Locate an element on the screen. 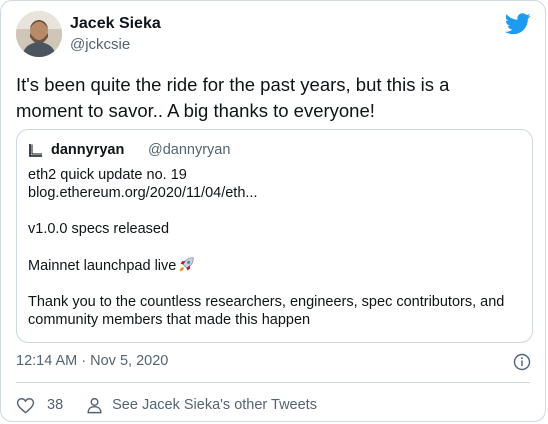 The image size is (548, 424). tweet-timestamp: 12:14 AM · Nov 5, 2020 is located at coordinates (92, 361).